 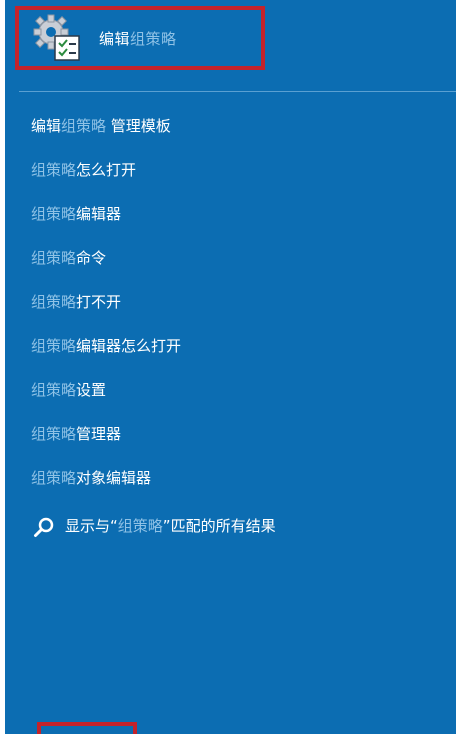 I want to click on best-match-result: 编辑组策略, so click(x=140, y=38).